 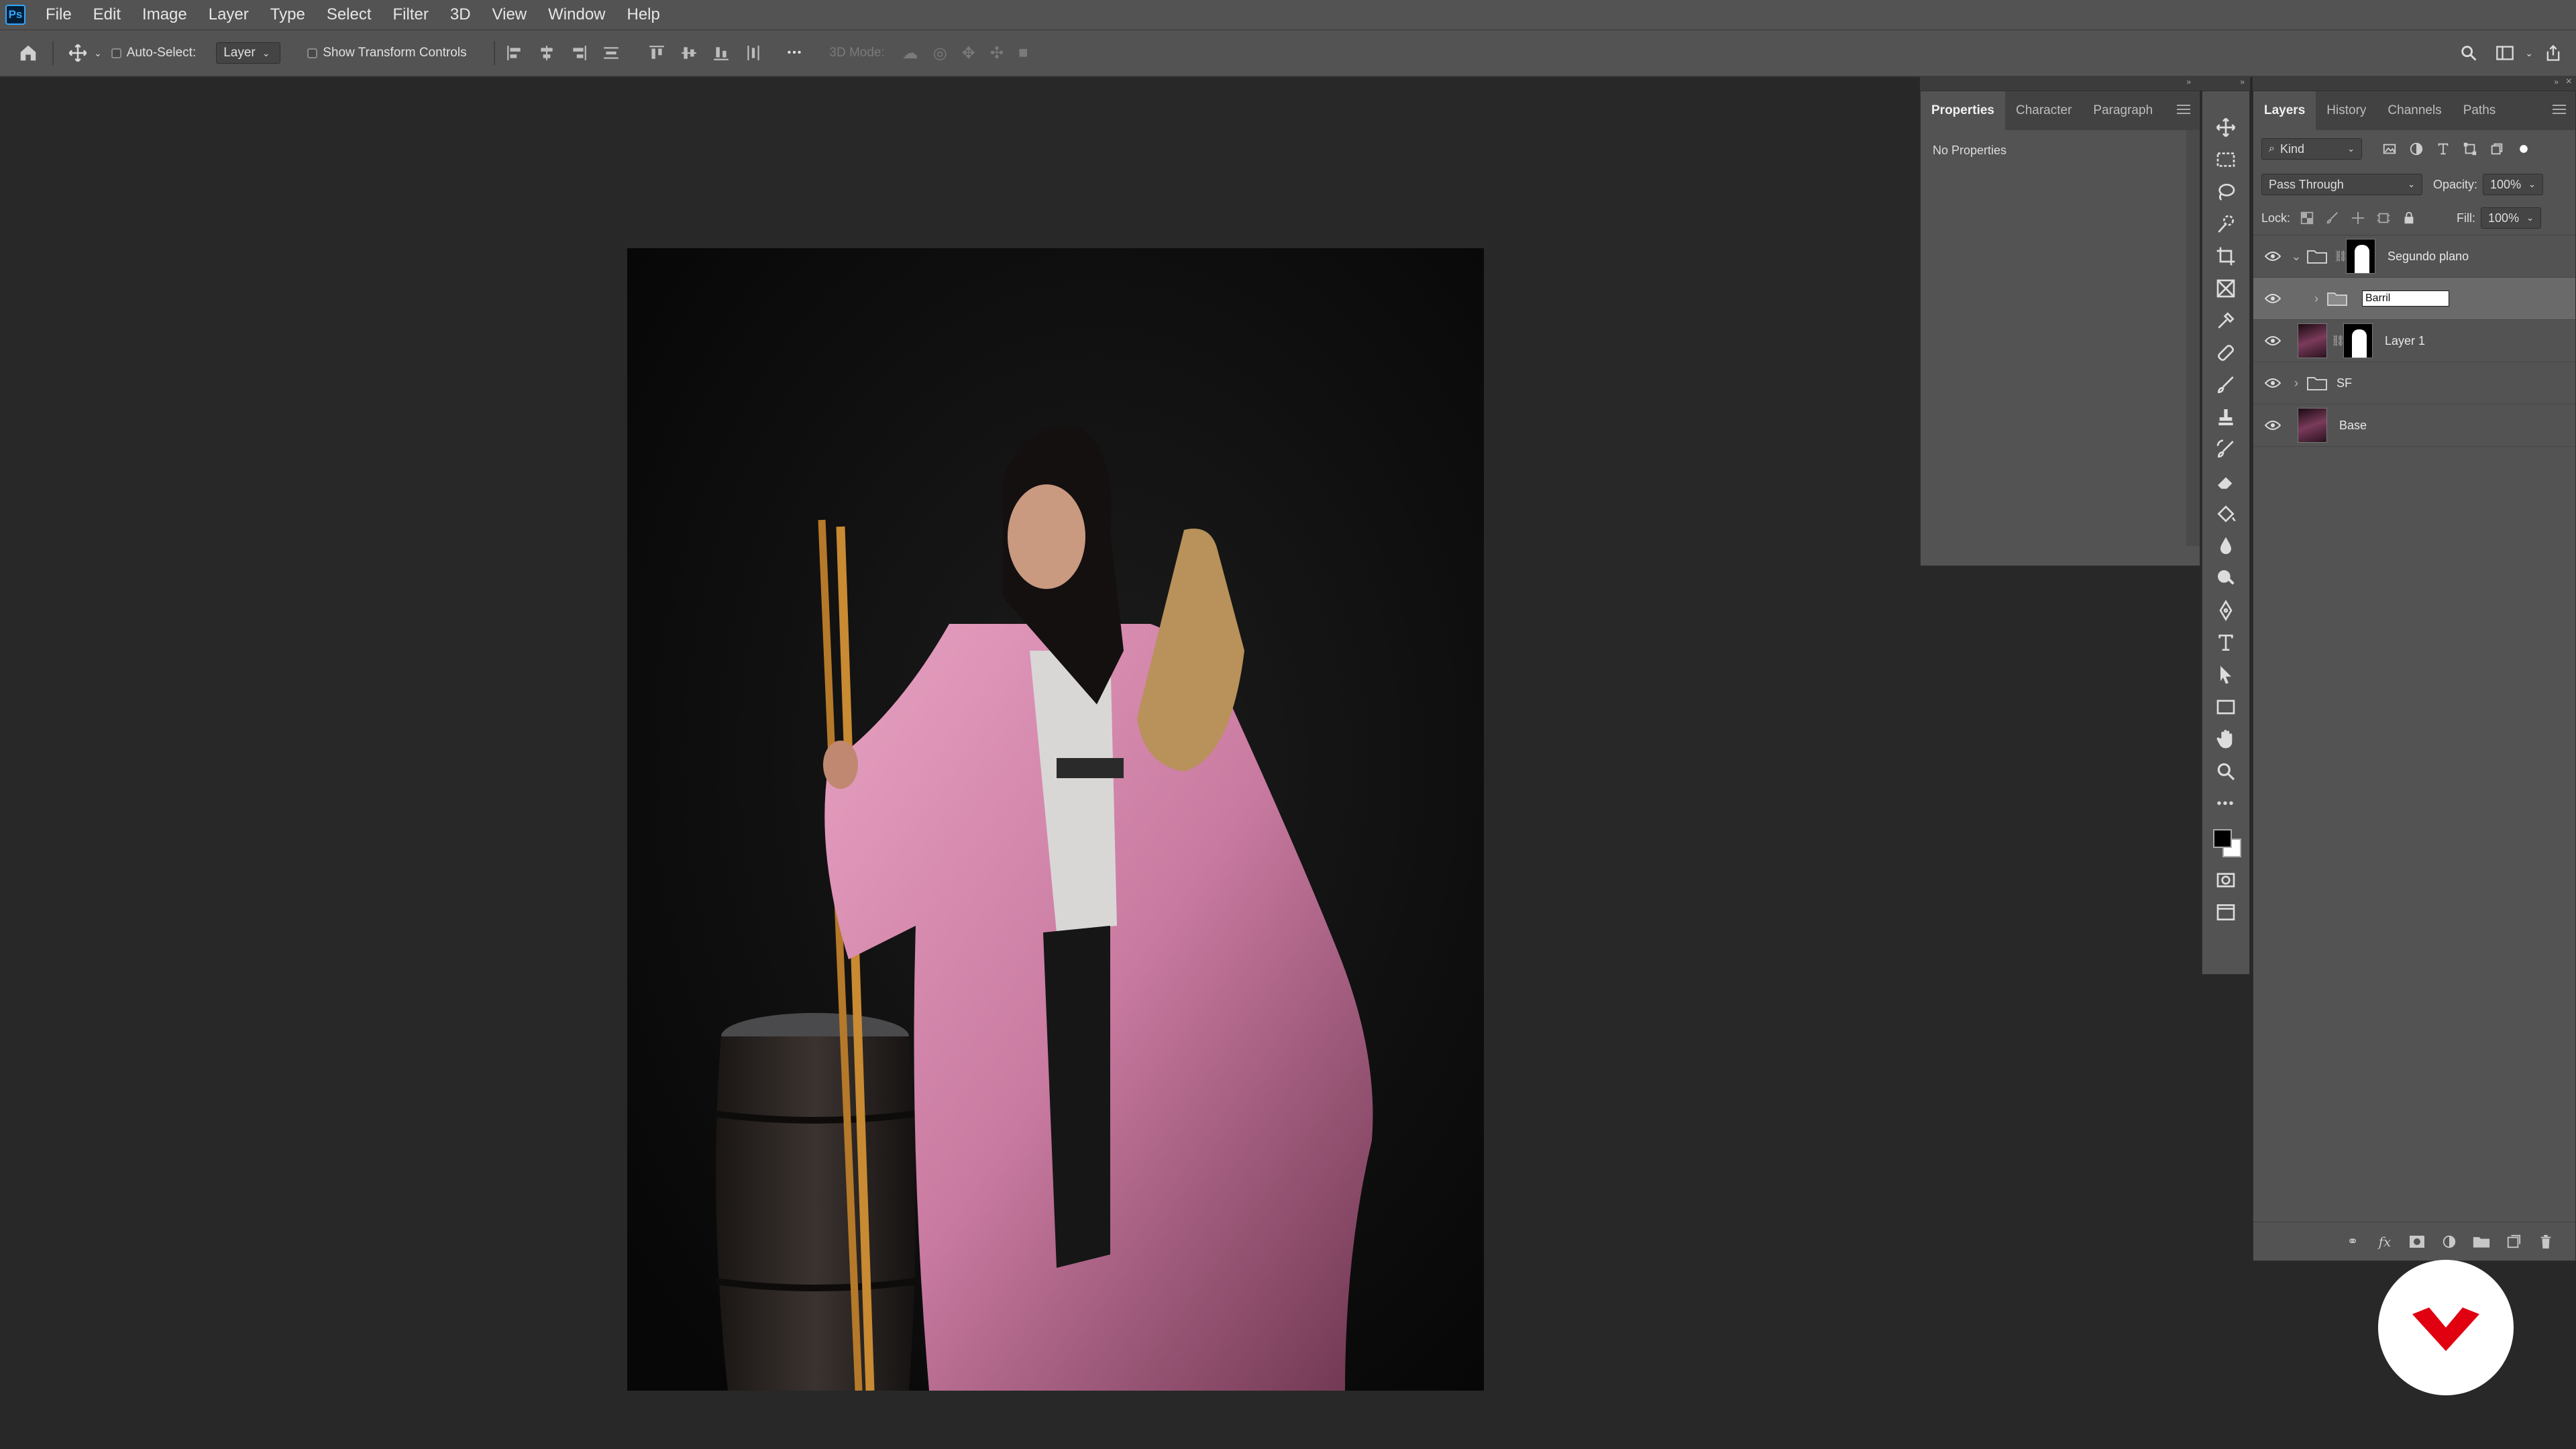 I want to click on panel-menu-icon, so click(x=2183, y=109).